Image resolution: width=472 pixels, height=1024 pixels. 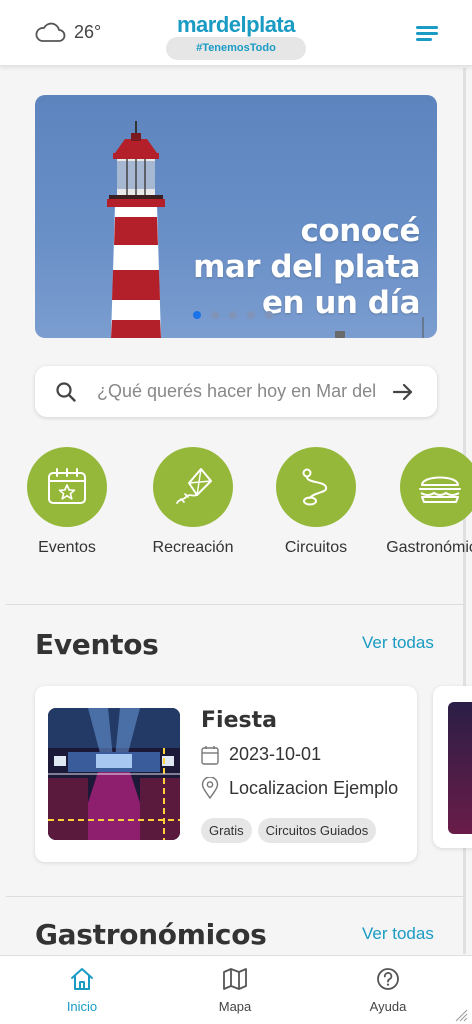 I want to click on arrow-right-icon, so click(x=403, y=392).